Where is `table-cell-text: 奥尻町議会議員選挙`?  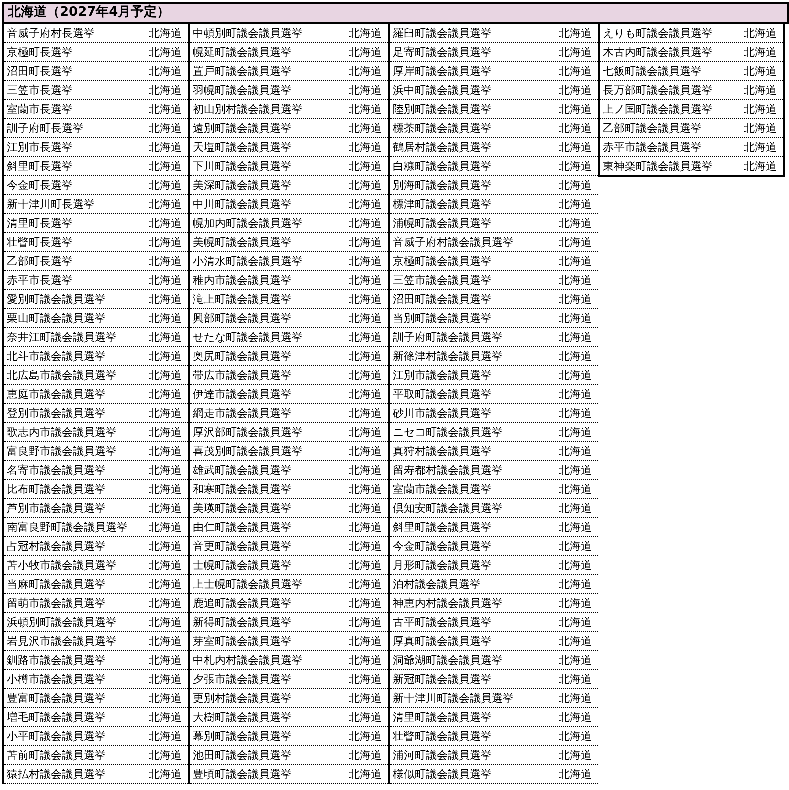 table-cell-text: 奥尻町議会議員選挙 is located at coordinates (242, 356).